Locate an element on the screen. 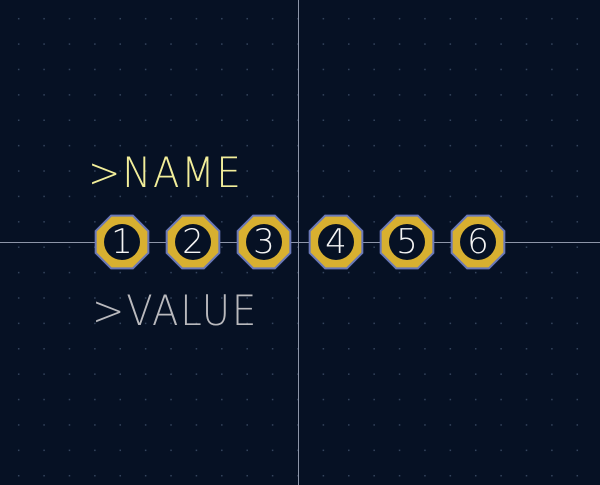  pad-2: 2 is located at coordinates (193, 242).